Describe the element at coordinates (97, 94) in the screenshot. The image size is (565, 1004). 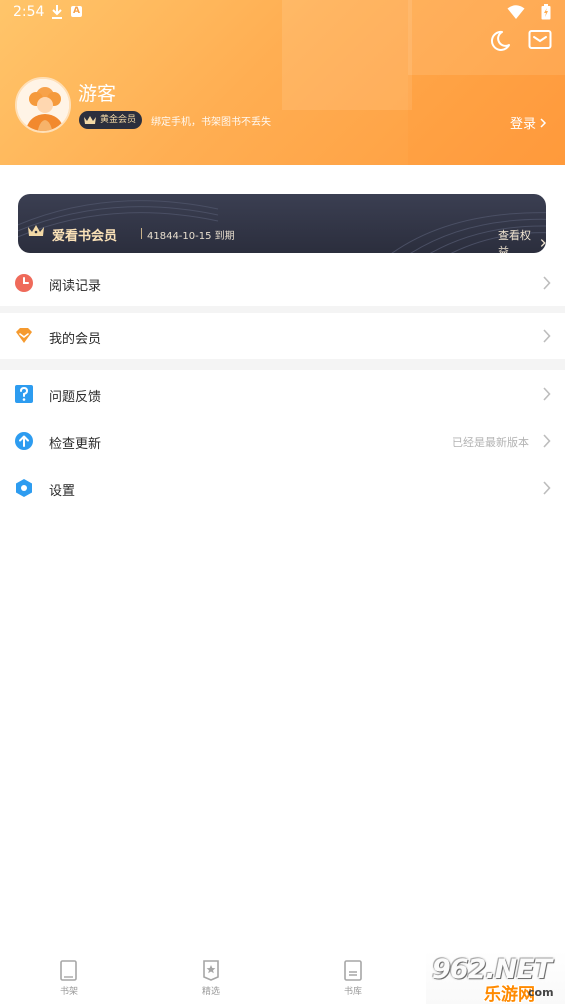
I see `username: 游客` at that location.